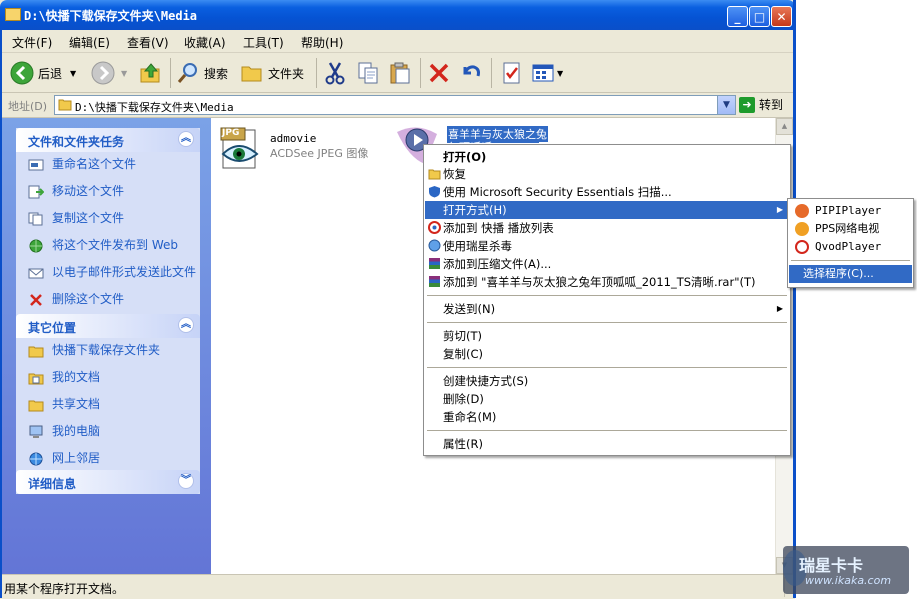  Describe the element at coordinates (263, 42) in the screenshot. I see `menu-tools: 工具(T)` at that location.